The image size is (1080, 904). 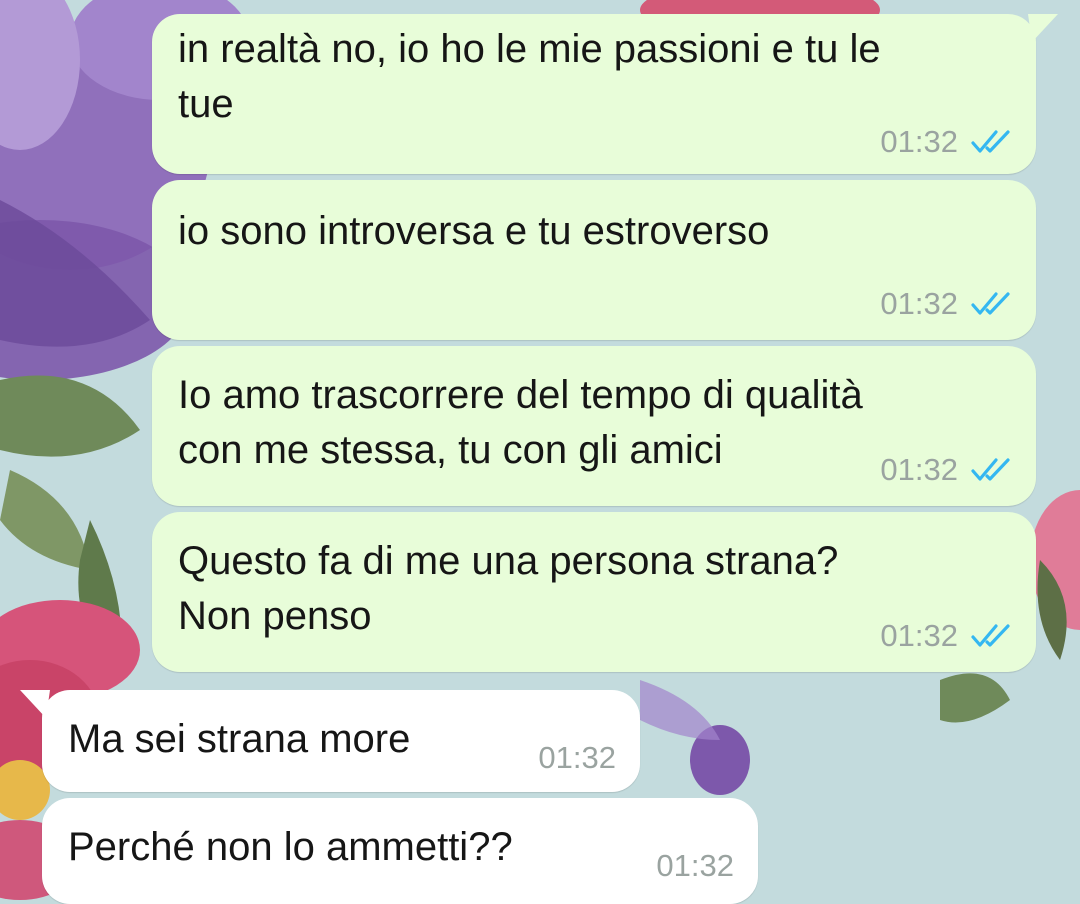 What do you see at coordinates (239, 739) in the screenshot?
I see `message-text: Ma sei strana more` at bounding box center [239, 739].